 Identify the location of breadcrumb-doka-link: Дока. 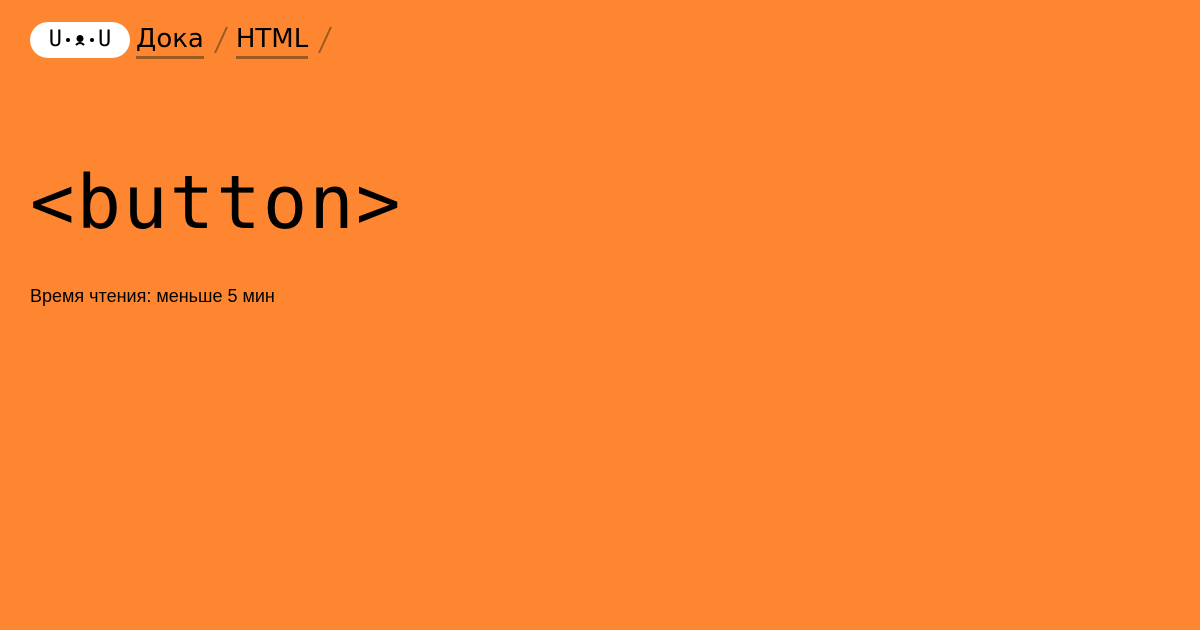
(170, 40).